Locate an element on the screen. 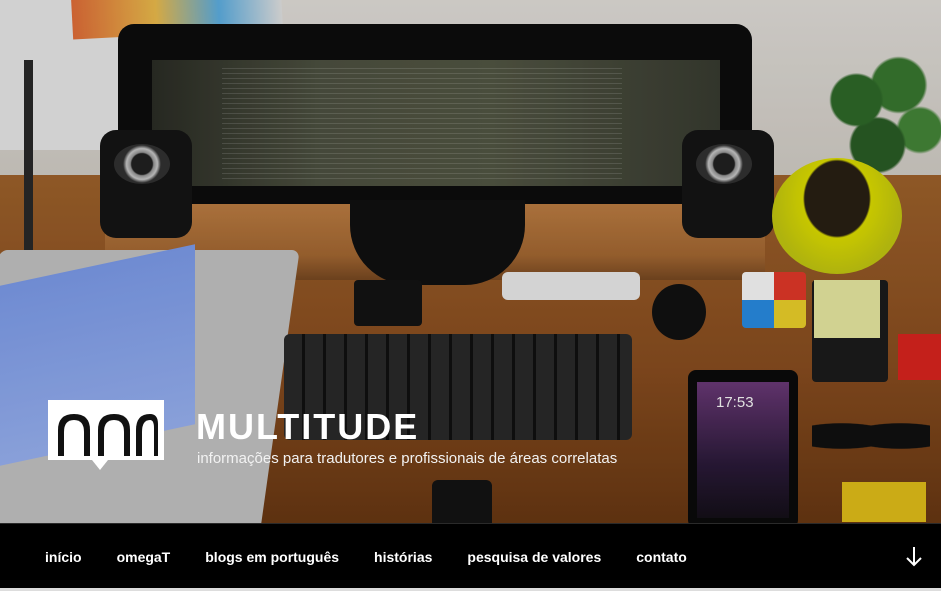 This screenshot has width=941, height=591. nav-item-pesquisa: pesquisa de valores is located at coordinates (534, 557).